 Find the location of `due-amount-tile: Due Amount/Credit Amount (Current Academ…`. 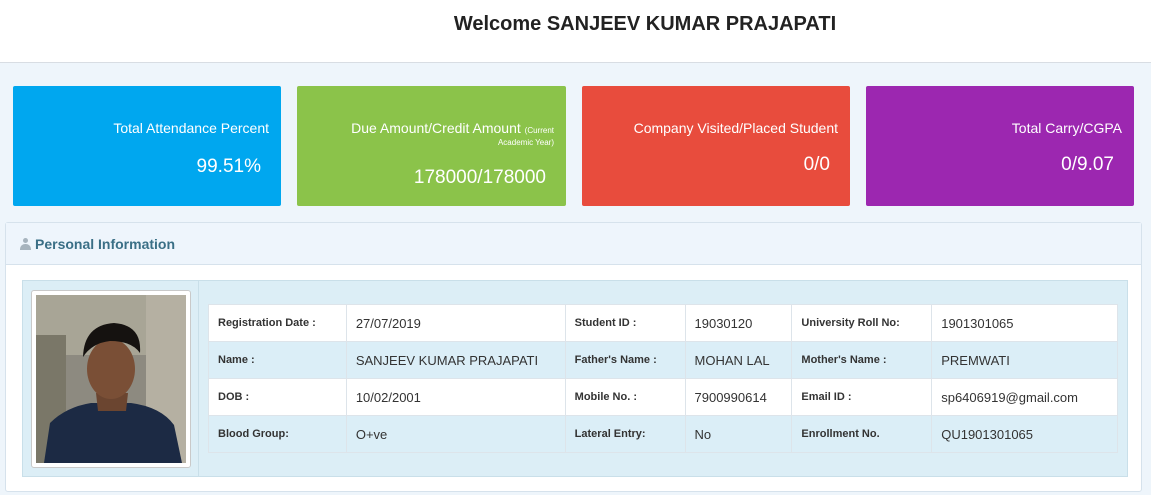

due-amount-tile: Due Amount/Credit Amount (Current Academ… is located at coordinates (431, 146).